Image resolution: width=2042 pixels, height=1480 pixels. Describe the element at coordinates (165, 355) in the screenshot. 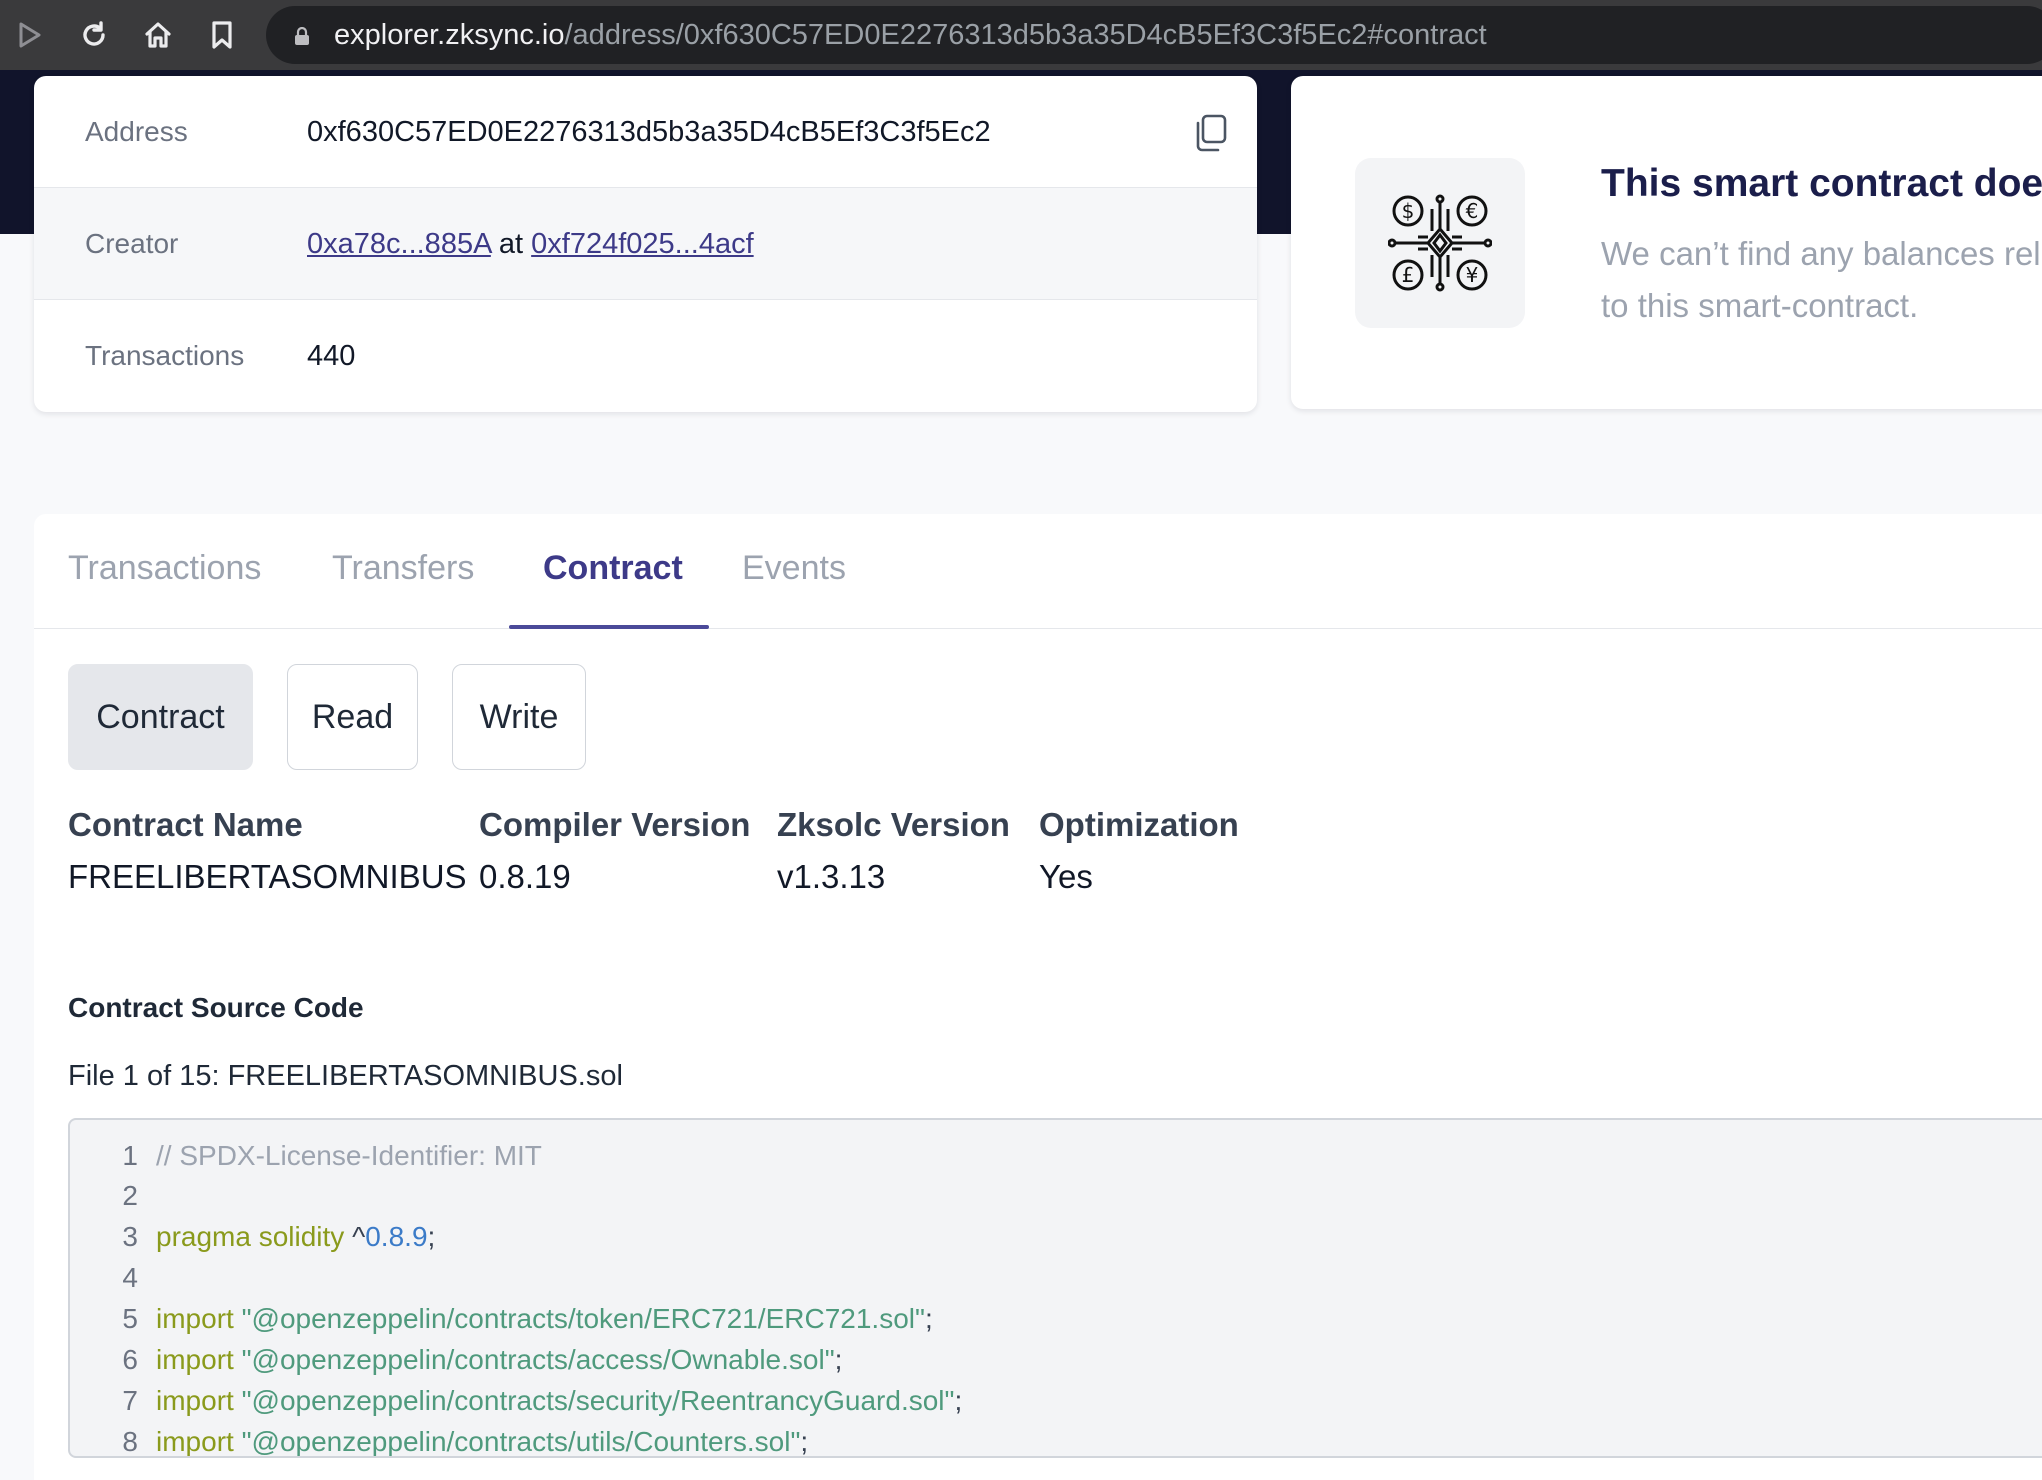

I see `transactions-label: Transactions` at that location.